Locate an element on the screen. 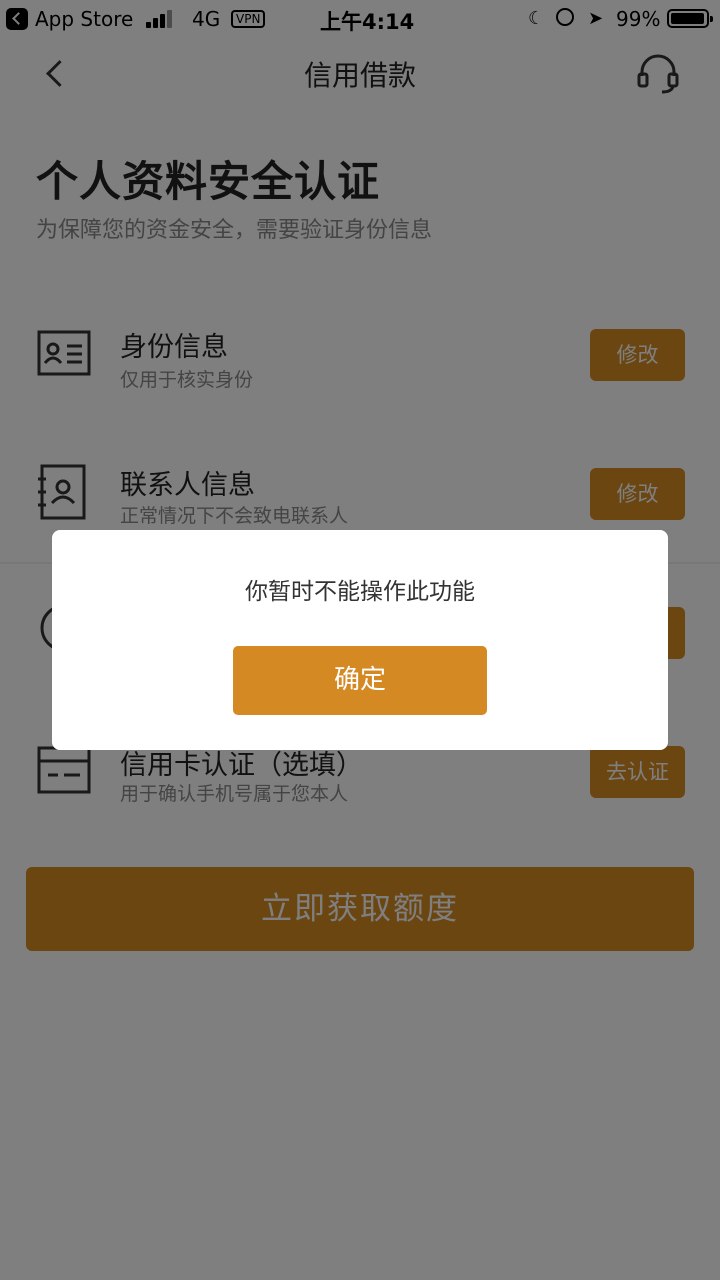  alert-dialog: 你暂时不能操作此功能 确定 is located at coordinates (360, 640).